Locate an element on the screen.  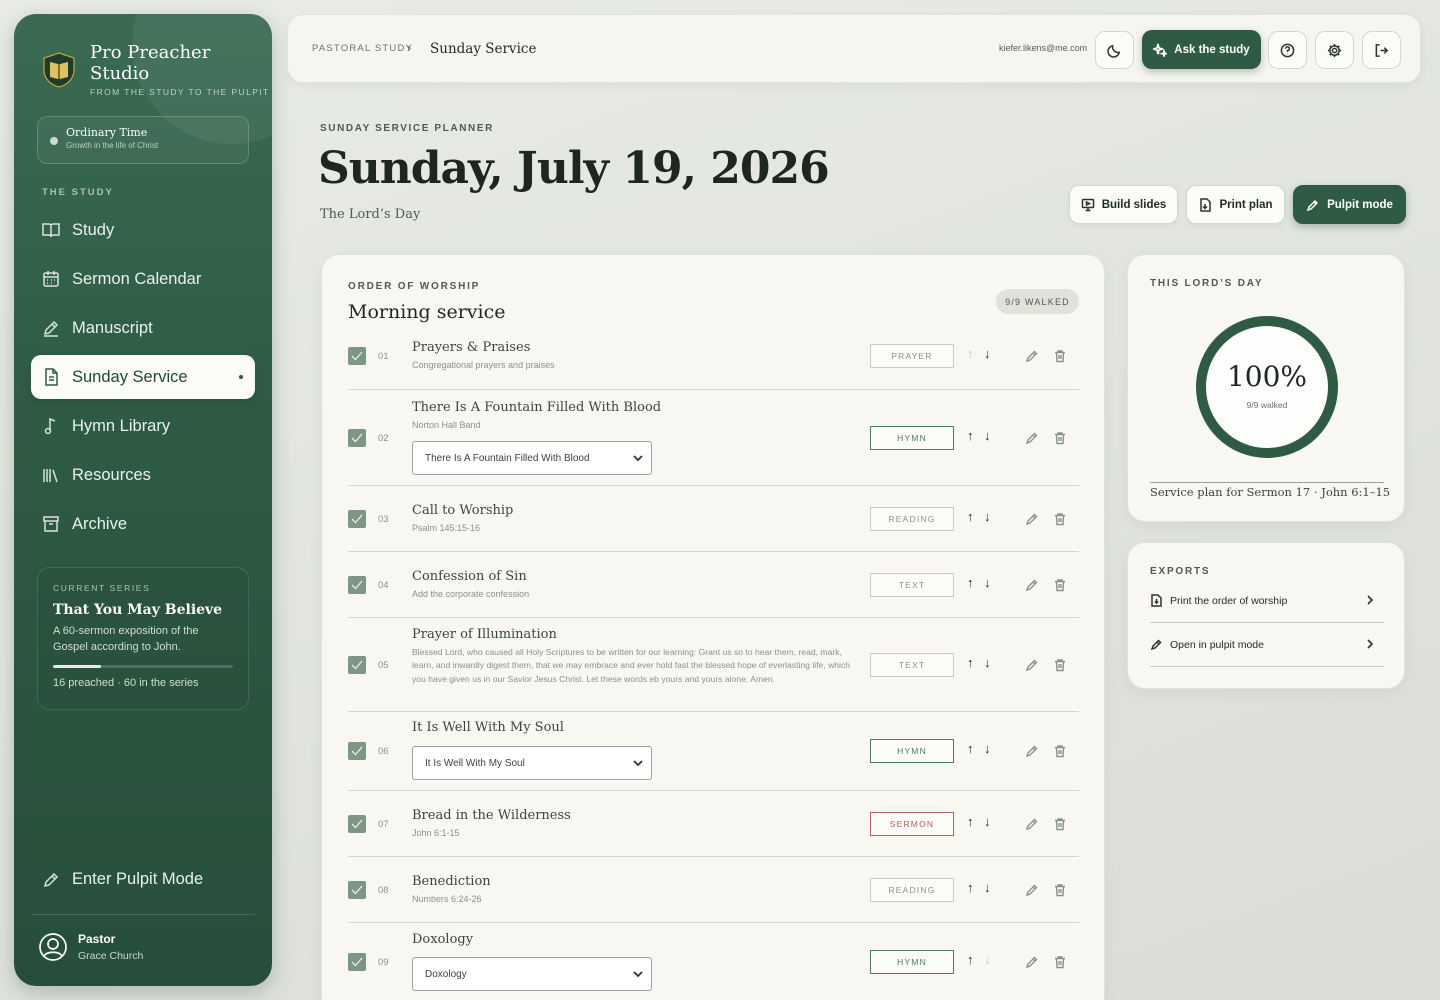
book-open-icon is located at coordinates (51, 230).